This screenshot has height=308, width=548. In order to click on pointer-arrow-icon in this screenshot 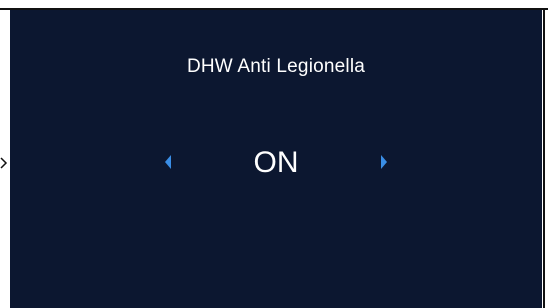, I will do `click(4, 162)`.